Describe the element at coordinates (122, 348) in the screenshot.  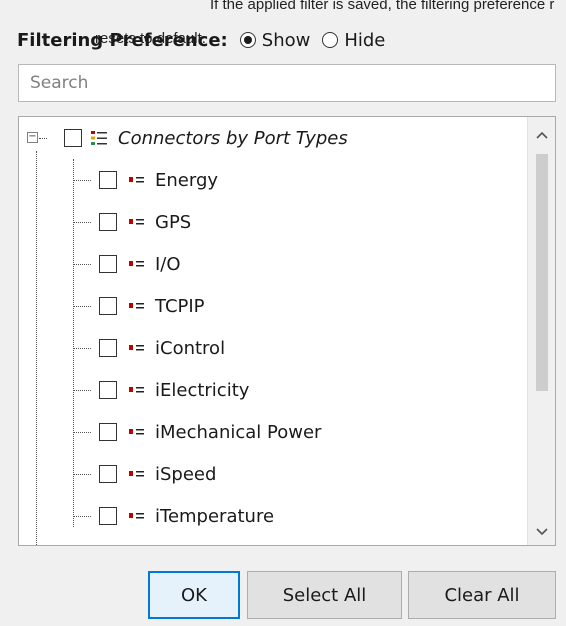
I see `tree-item-row: iControl` at that location.